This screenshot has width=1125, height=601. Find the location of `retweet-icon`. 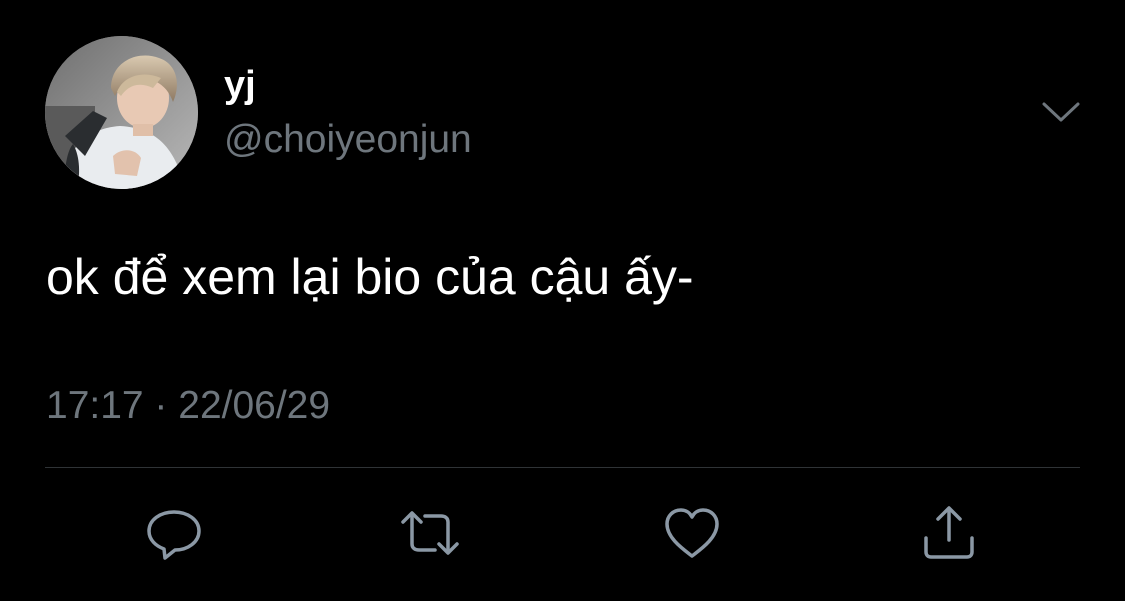

retweet-icon is located at coordinates (430, 533).